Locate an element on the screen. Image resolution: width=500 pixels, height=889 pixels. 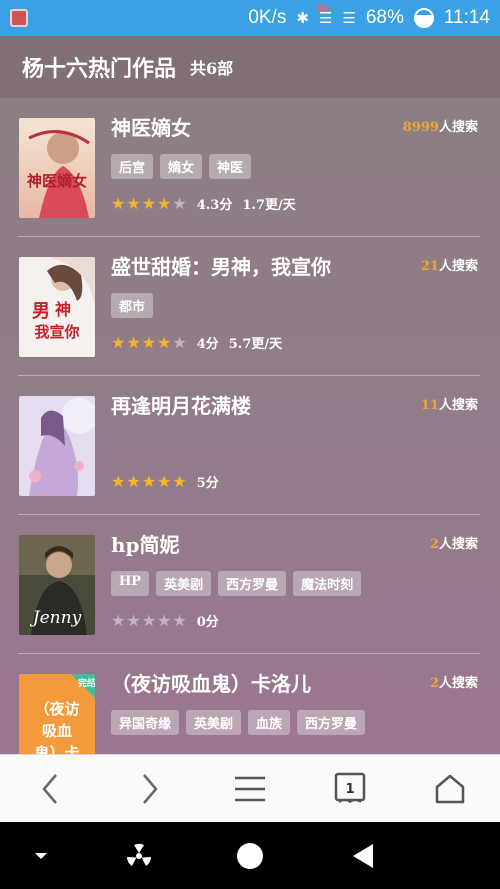
svg-text: 吸血 is located at coordinates (57, 731).